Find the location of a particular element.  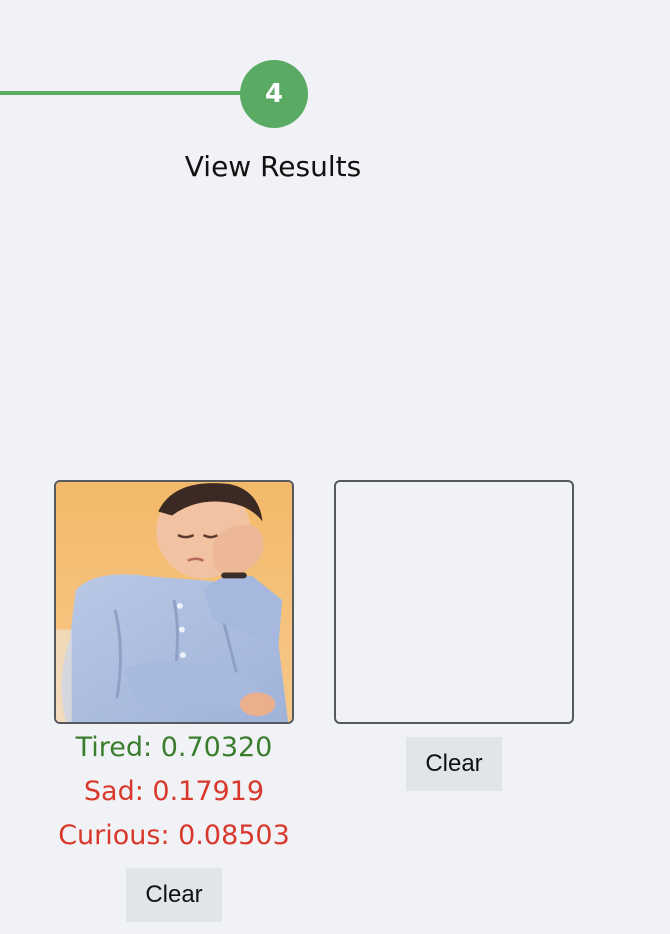

prediction-result-tired: Tired: 0.70320 is located at coordinates (174, 747).